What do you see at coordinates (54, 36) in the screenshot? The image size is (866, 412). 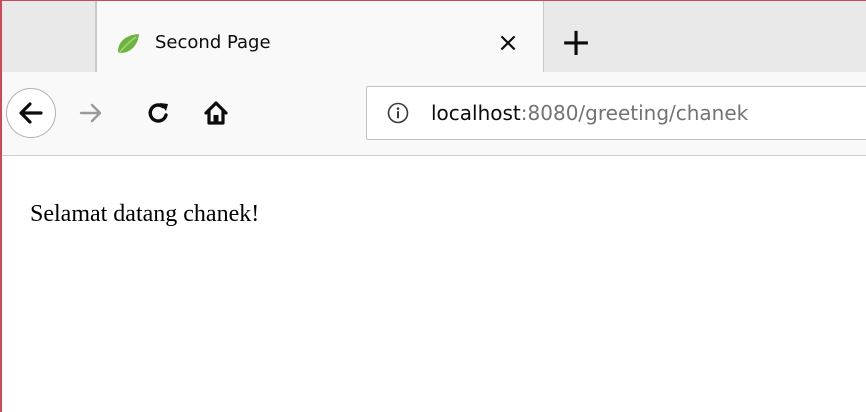 I see `tab-strip-spacer` at bounding box center [54, 36].